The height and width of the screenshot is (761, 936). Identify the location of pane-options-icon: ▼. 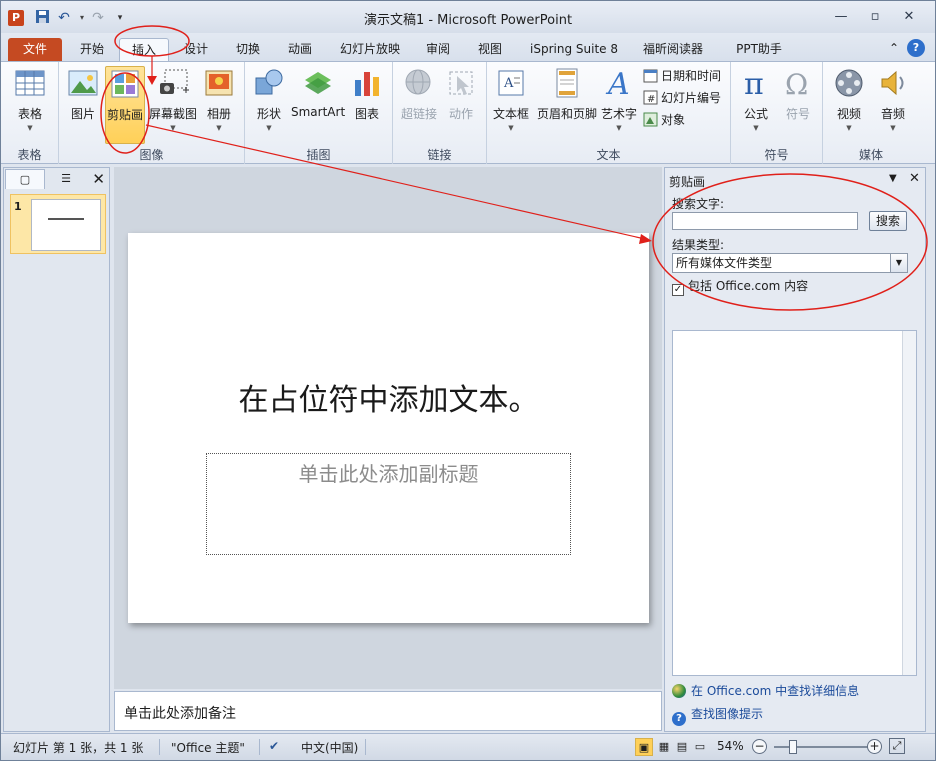
(893, 178).